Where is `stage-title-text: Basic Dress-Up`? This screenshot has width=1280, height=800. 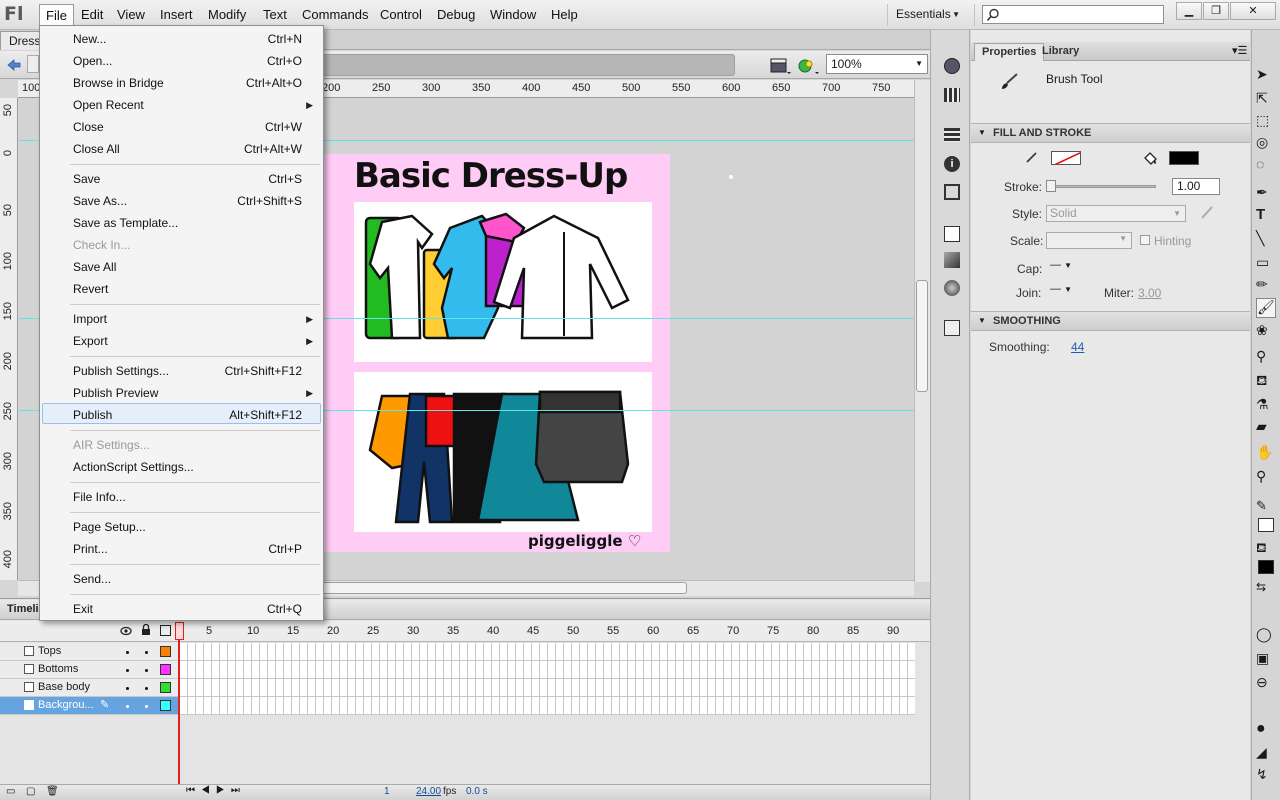 stage-title-text: Basic Dress-Up is located at coordinates (491, 176).